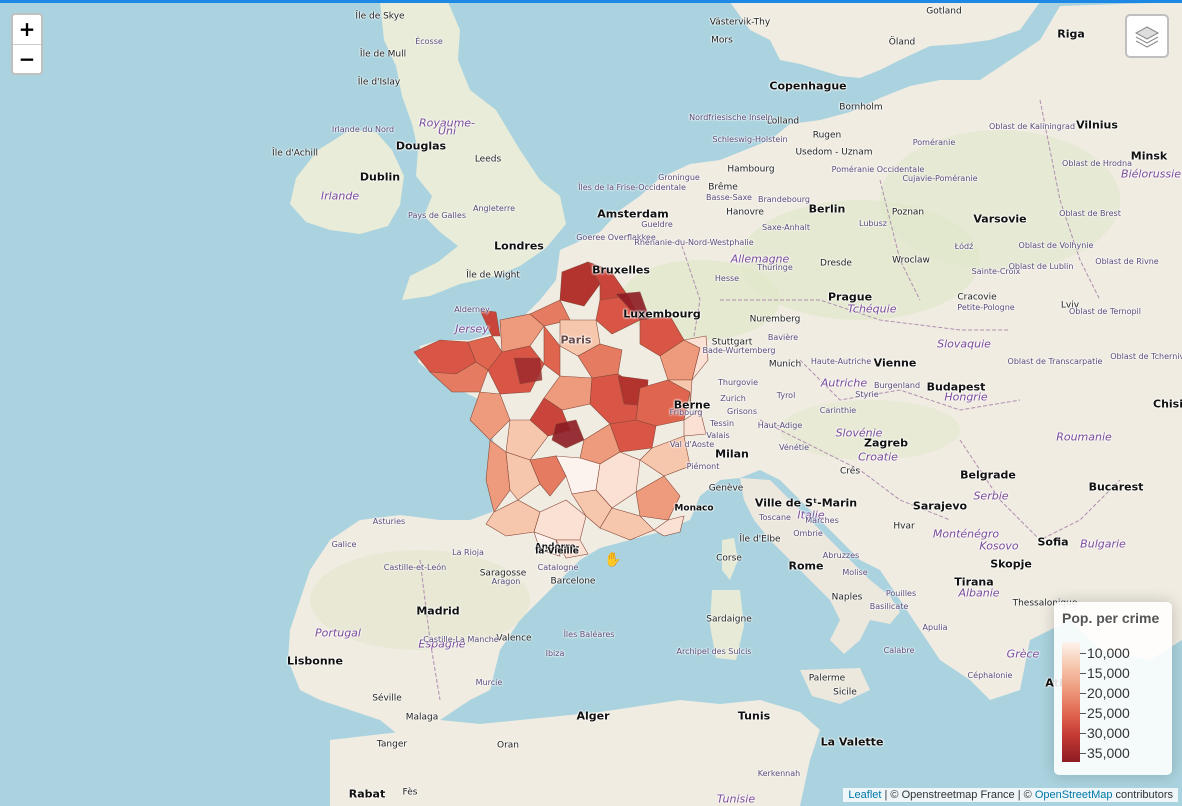  I want to click on region-label: Murcie, so click(489, 682).